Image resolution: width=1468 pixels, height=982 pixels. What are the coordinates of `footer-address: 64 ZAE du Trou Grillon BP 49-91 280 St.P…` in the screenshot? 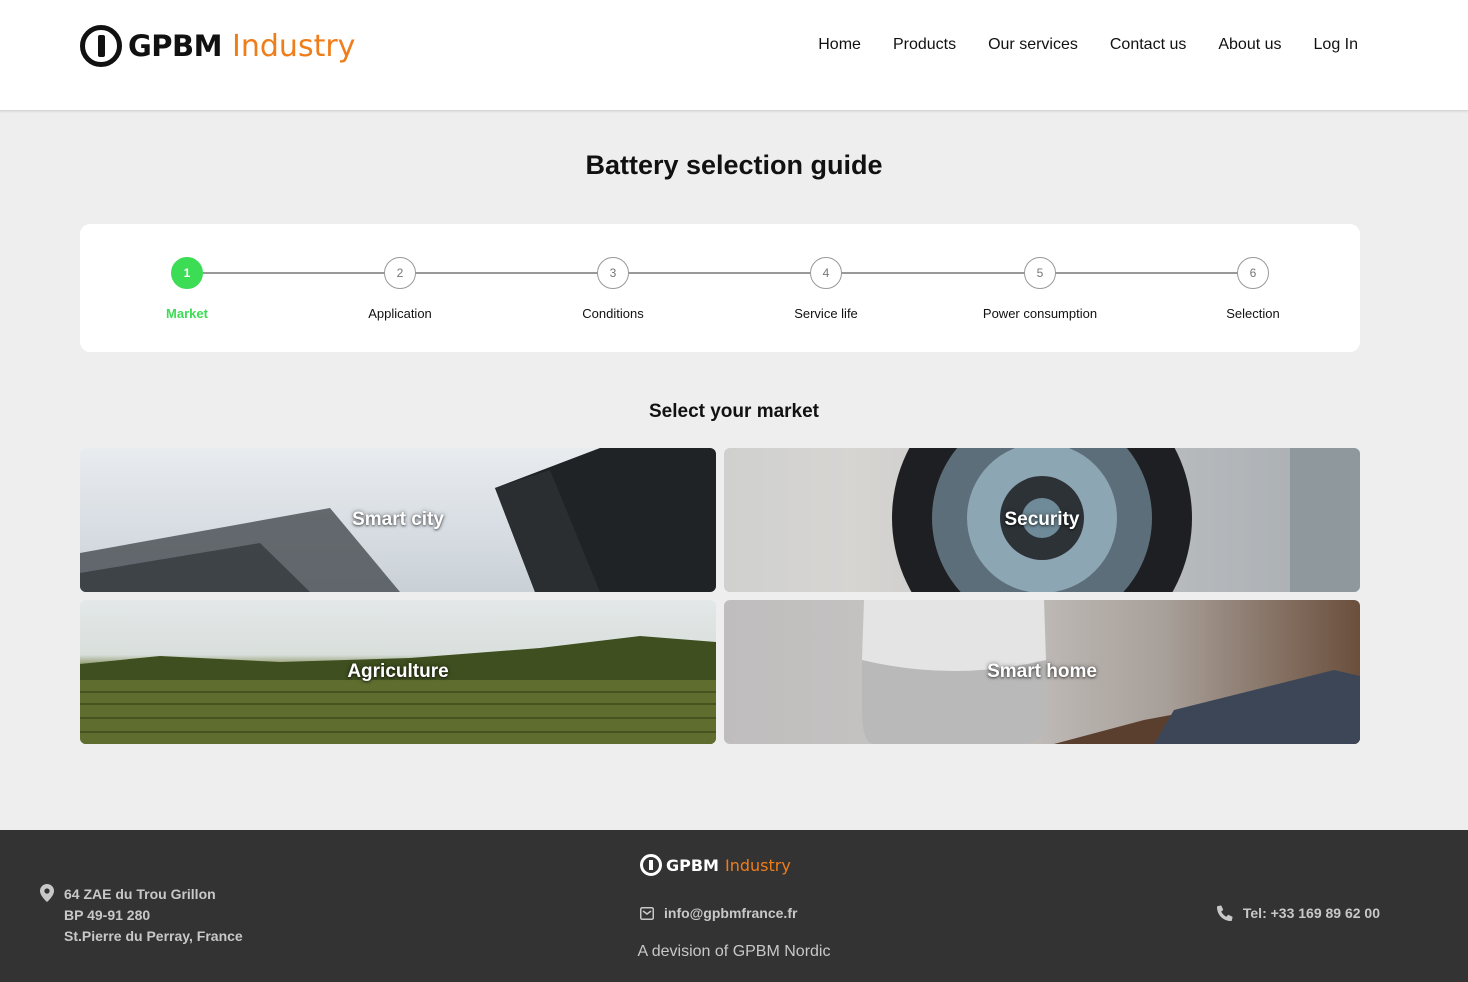 It's located at (141, 915).